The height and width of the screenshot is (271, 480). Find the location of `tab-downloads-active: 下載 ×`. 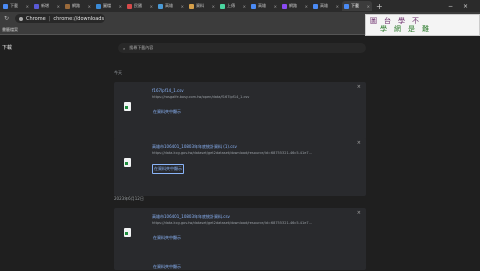

tab-downloads-active: 下載 × is located at coordinates (357, 6).